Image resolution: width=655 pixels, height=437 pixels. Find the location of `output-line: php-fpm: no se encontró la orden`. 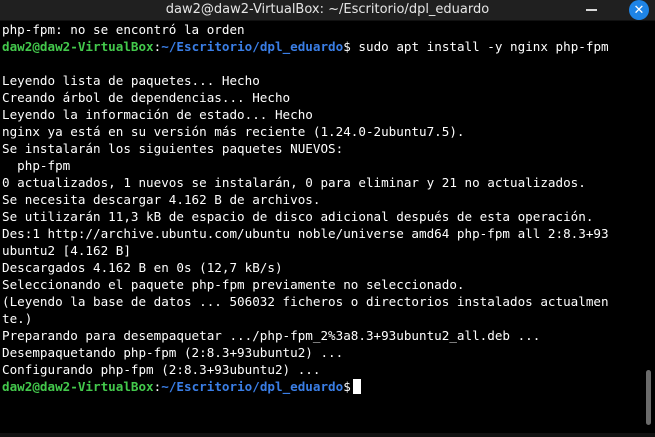

output-line: php-fpm: no se encontró la orden is located at coordinates (123, 29).